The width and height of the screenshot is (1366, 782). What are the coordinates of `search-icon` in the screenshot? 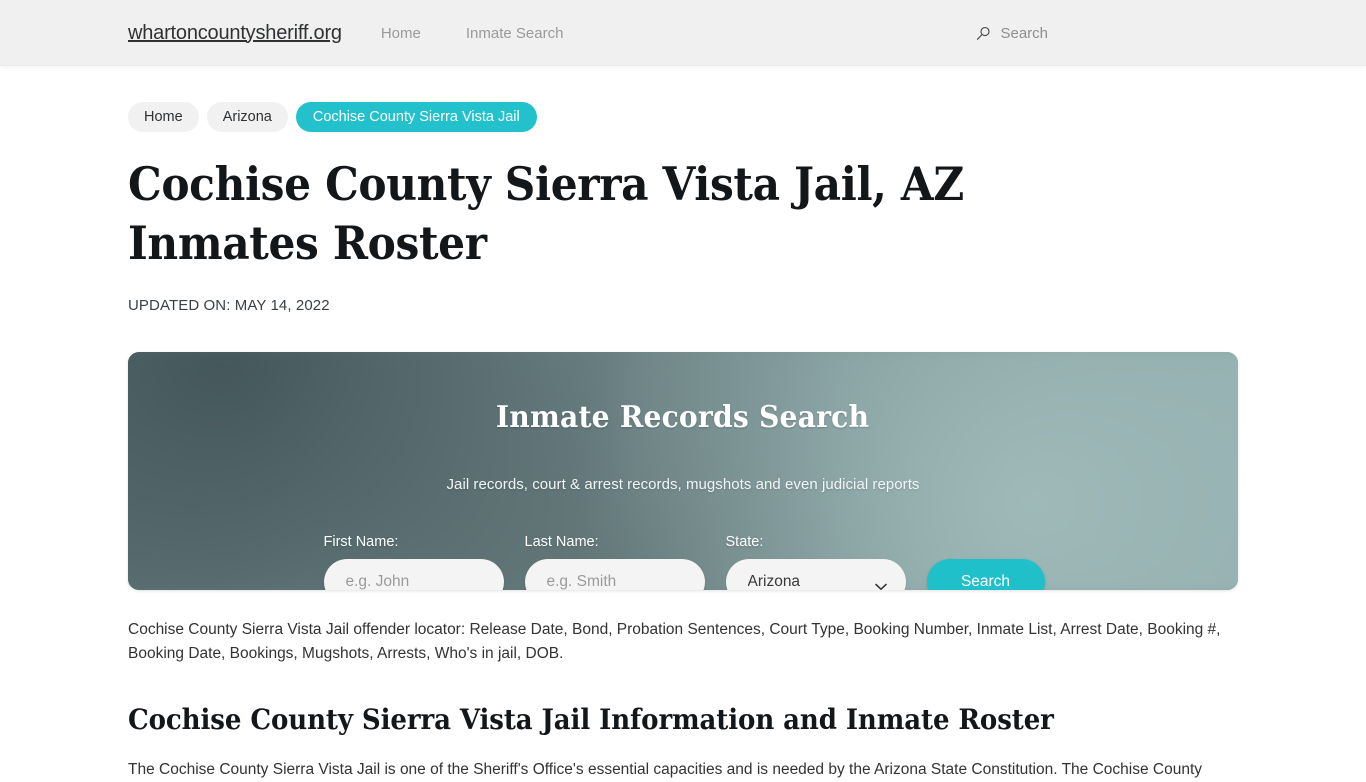 It's located at (983, 33).